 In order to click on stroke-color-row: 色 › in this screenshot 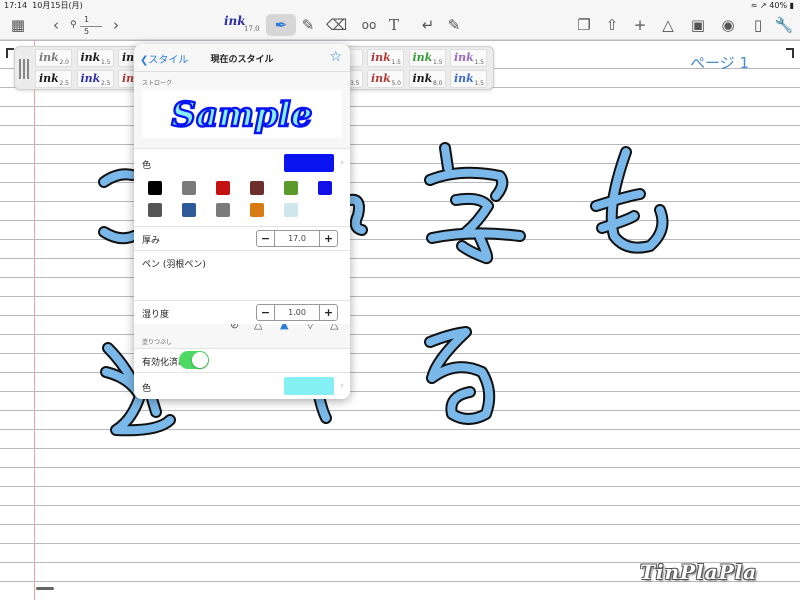, I will do `click(242, 163)`.